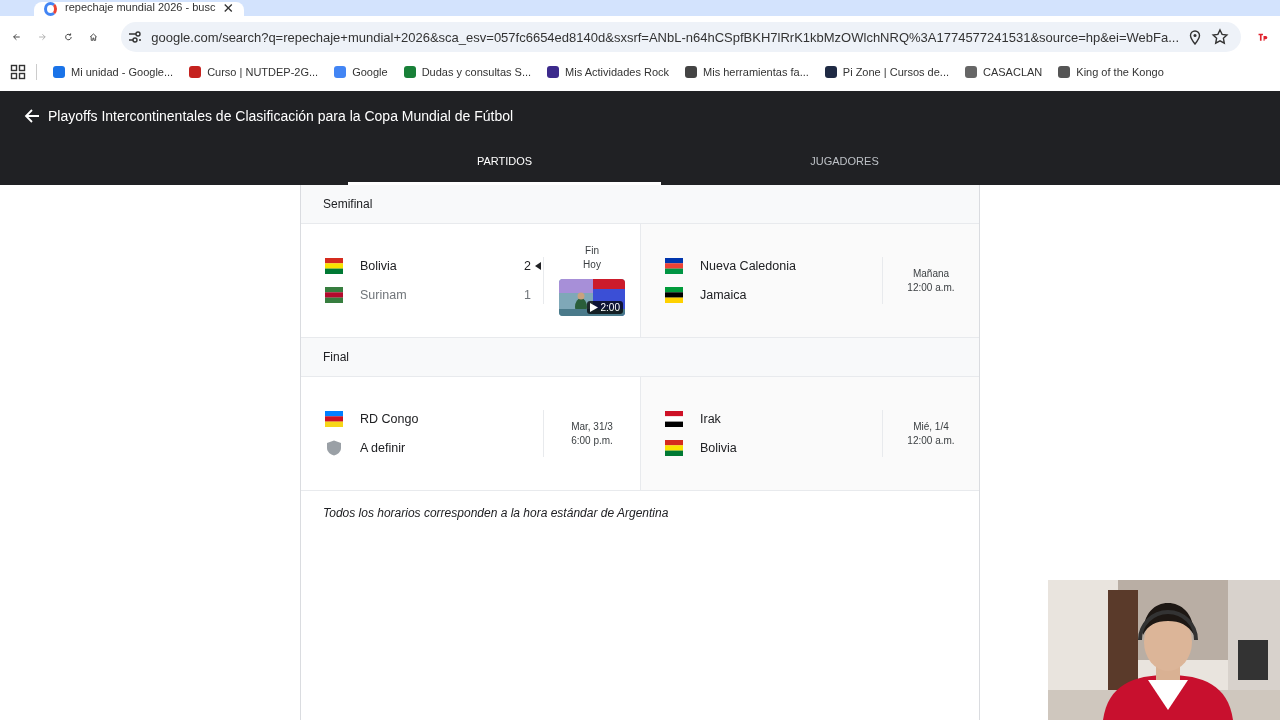 This screenshot has height=720, width=1280. I want to click on video-thumbnail: 2:00, so click(592, 297).